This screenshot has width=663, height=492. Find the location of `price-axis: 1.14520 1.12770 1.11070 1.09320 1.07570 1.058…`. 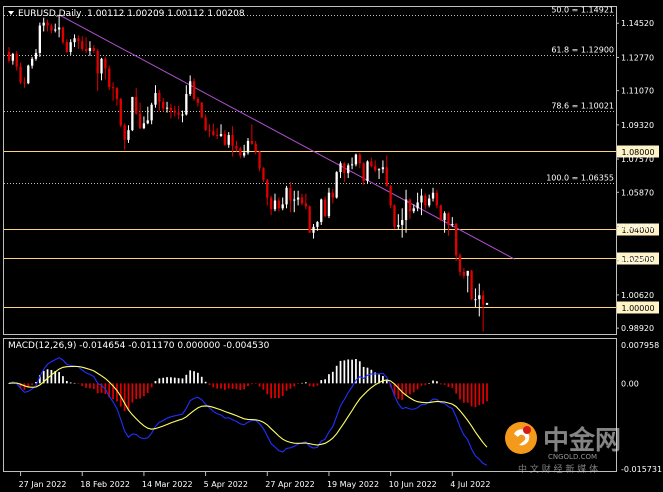

price-axis: 1.14520 1.12770 1.11070 1.09320 1.07570 1.058… is located at coordinates (635, 176).